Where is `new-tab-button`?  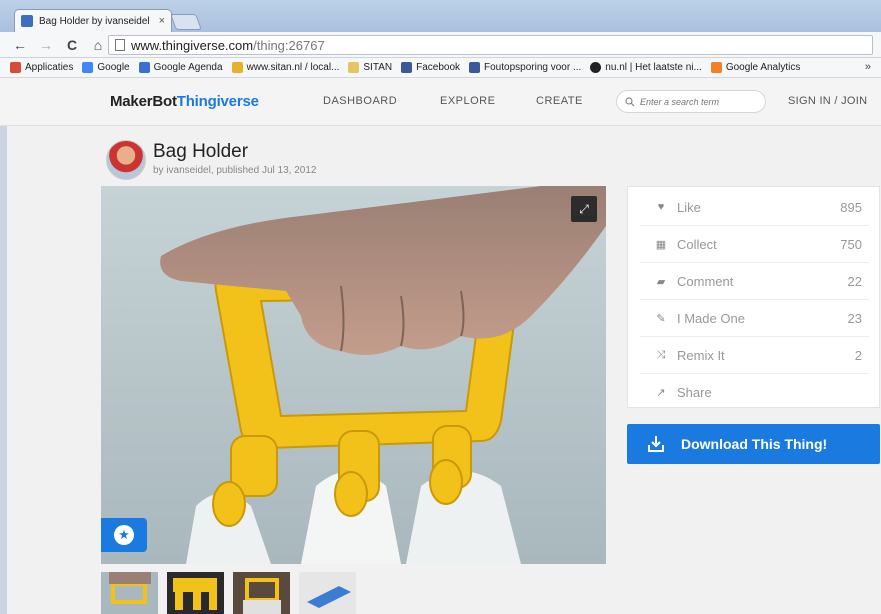 new-tab-button is located at coordinates (186, 22).